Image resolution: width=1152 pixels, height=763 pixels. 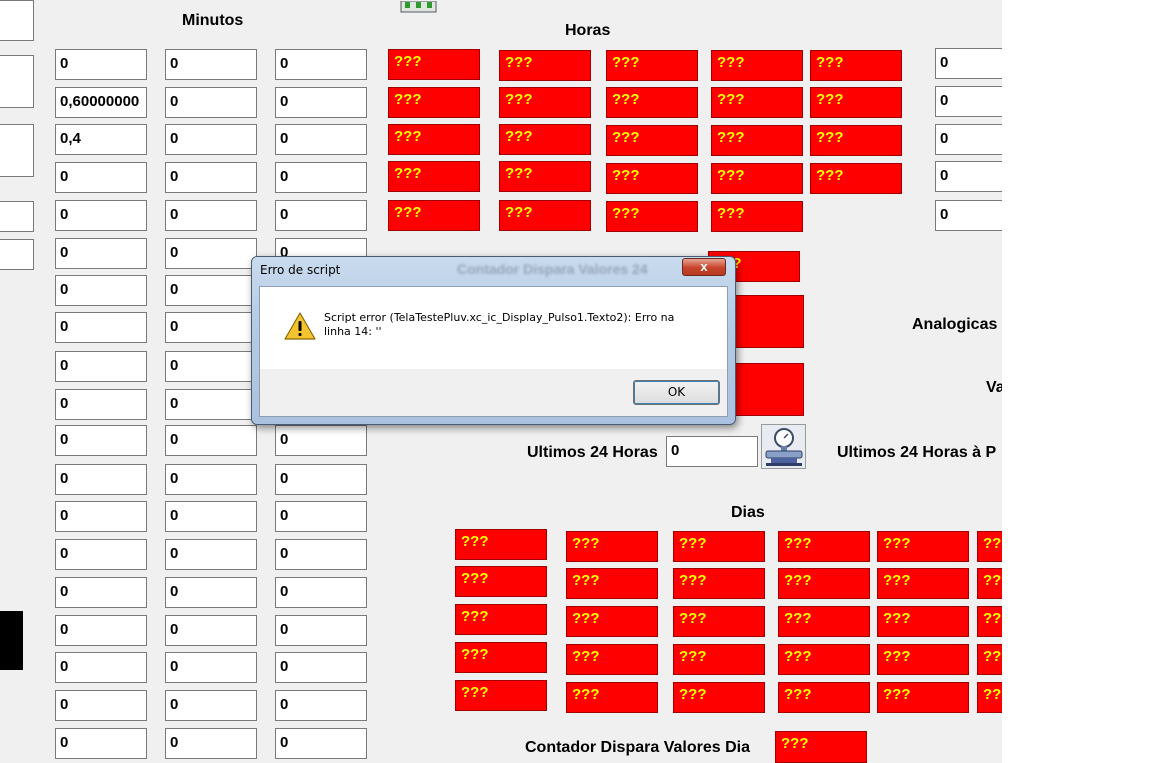 What do you see at coordinates (821, 747) in the screenshot?
I see `contador-dia-field: ???` at bounding box center [821, 747].